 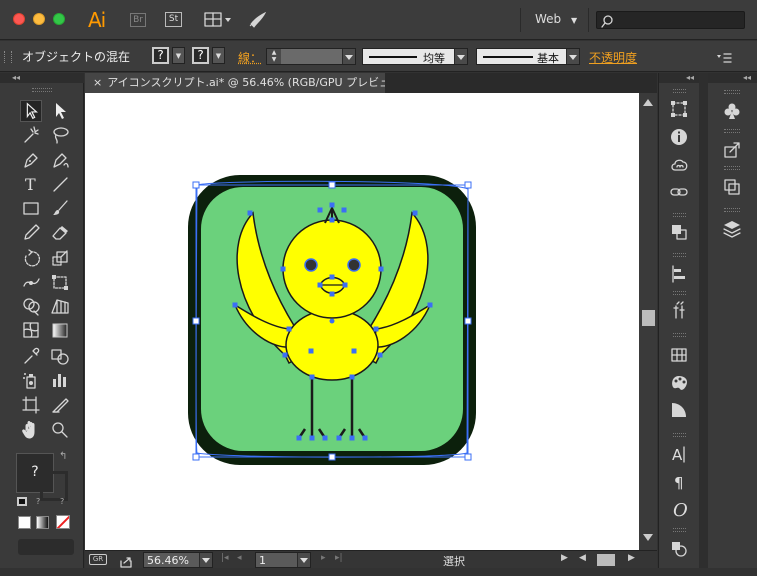 I want to click on minimize-window-button, so click(x=39, y=19).